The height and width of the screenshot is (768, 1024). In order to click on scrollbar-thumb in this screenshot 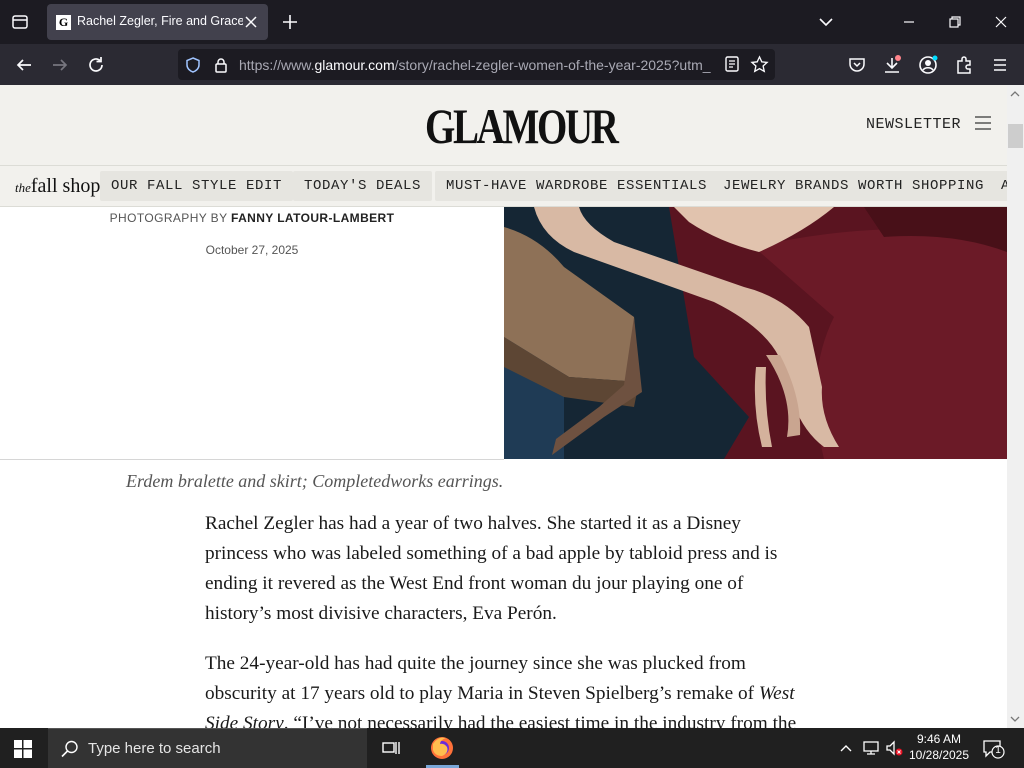, I will do `click(1015, 136)`.